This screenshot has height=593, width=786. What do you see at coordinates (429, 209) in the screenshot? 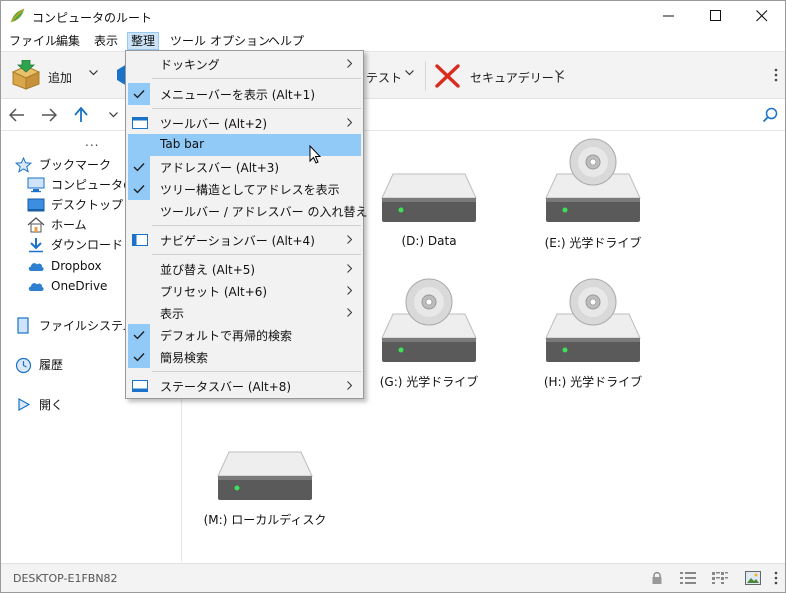
I see `drive-d: (D:) Data` at bounding box center [429, 209].